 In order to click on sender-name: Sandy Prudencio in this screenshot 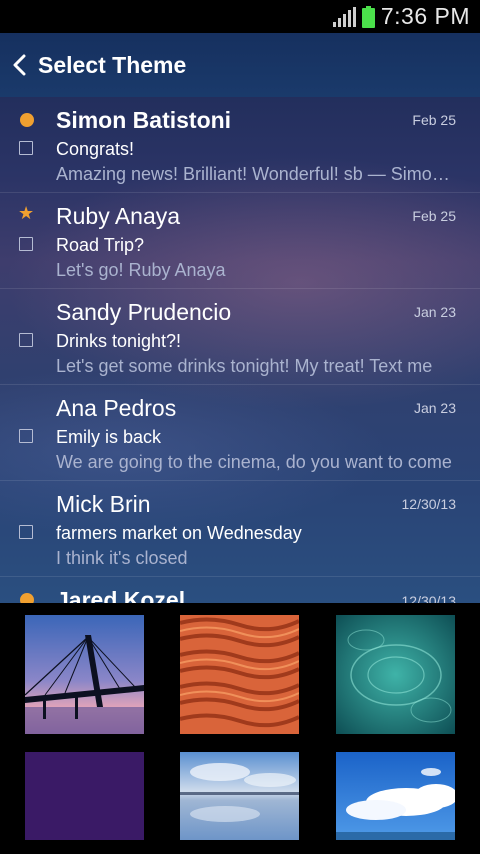, I will do `click(144, 312)`.